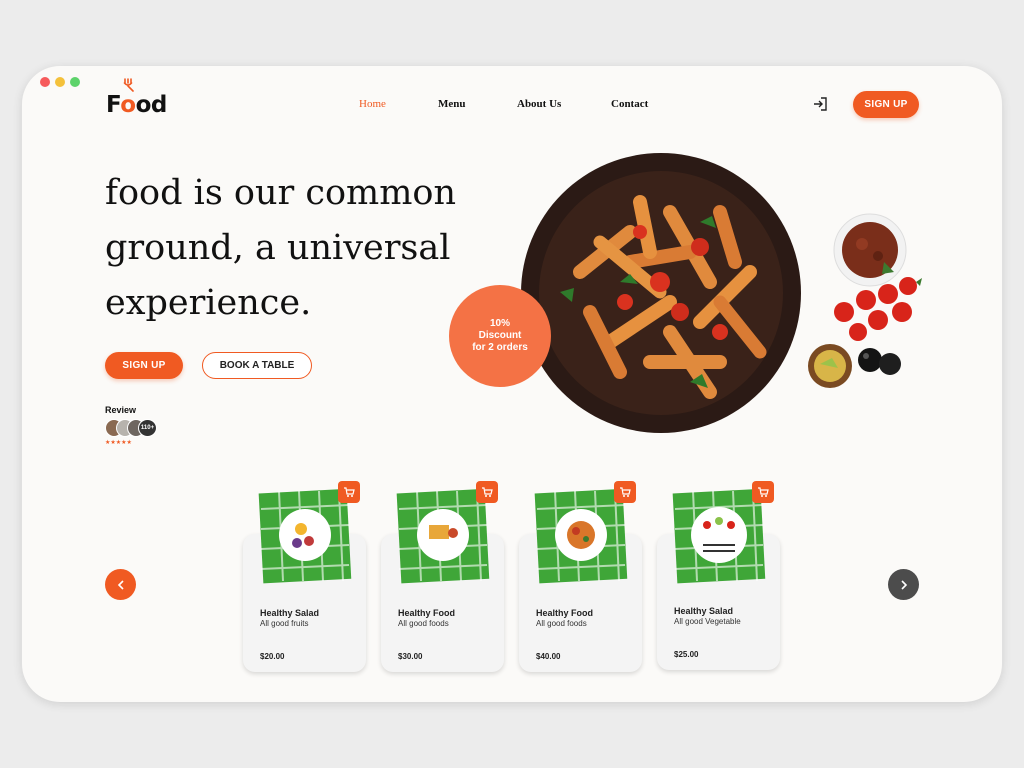  I want to click on olives-image, so click(879, 361).